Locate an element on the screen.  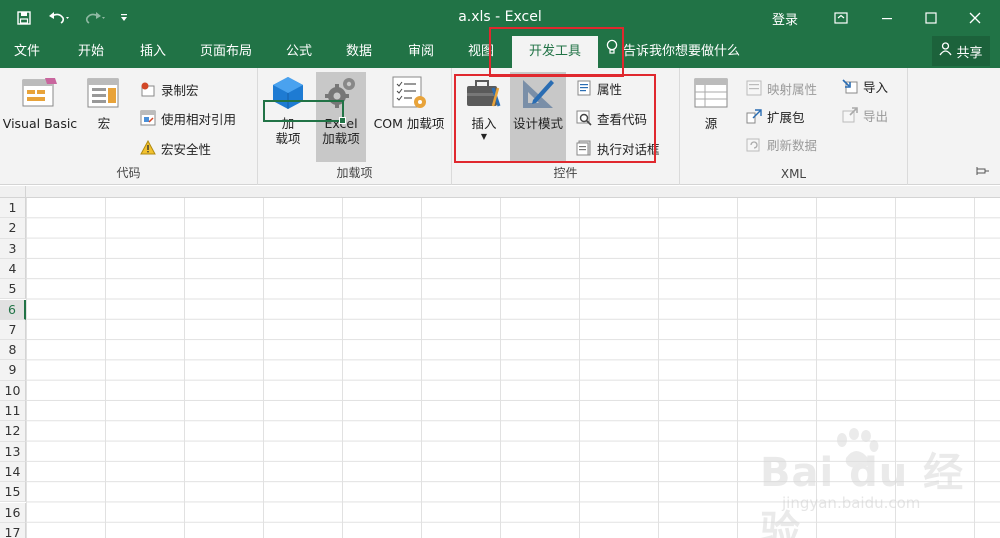
tab-data: 数据 is located at coordinates (359, 52).